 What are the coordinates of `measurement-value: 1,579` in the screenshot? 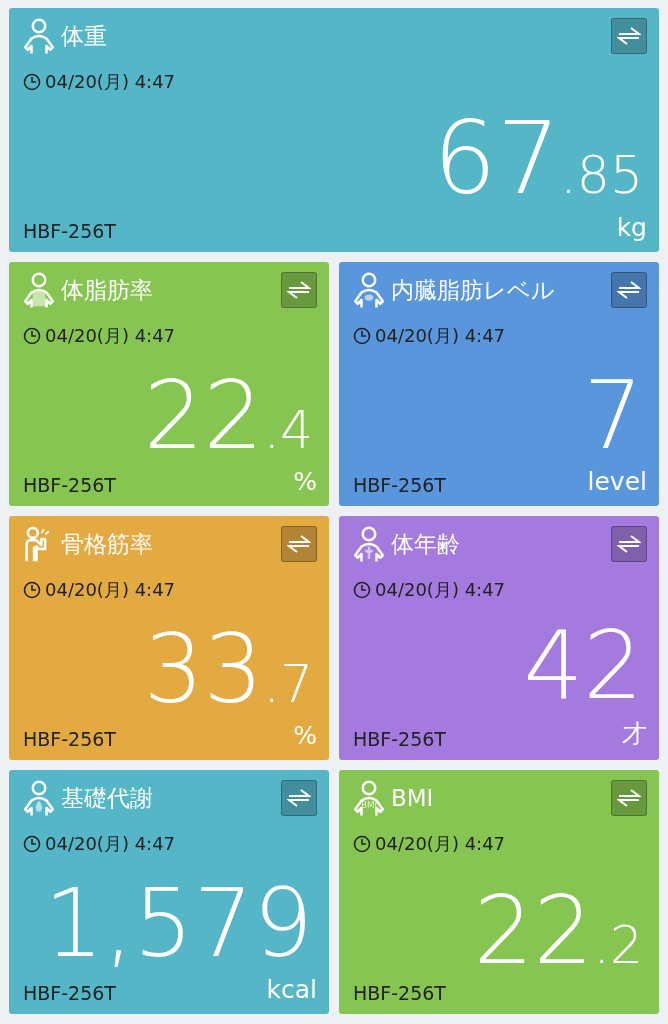 It's located at (178, 924).